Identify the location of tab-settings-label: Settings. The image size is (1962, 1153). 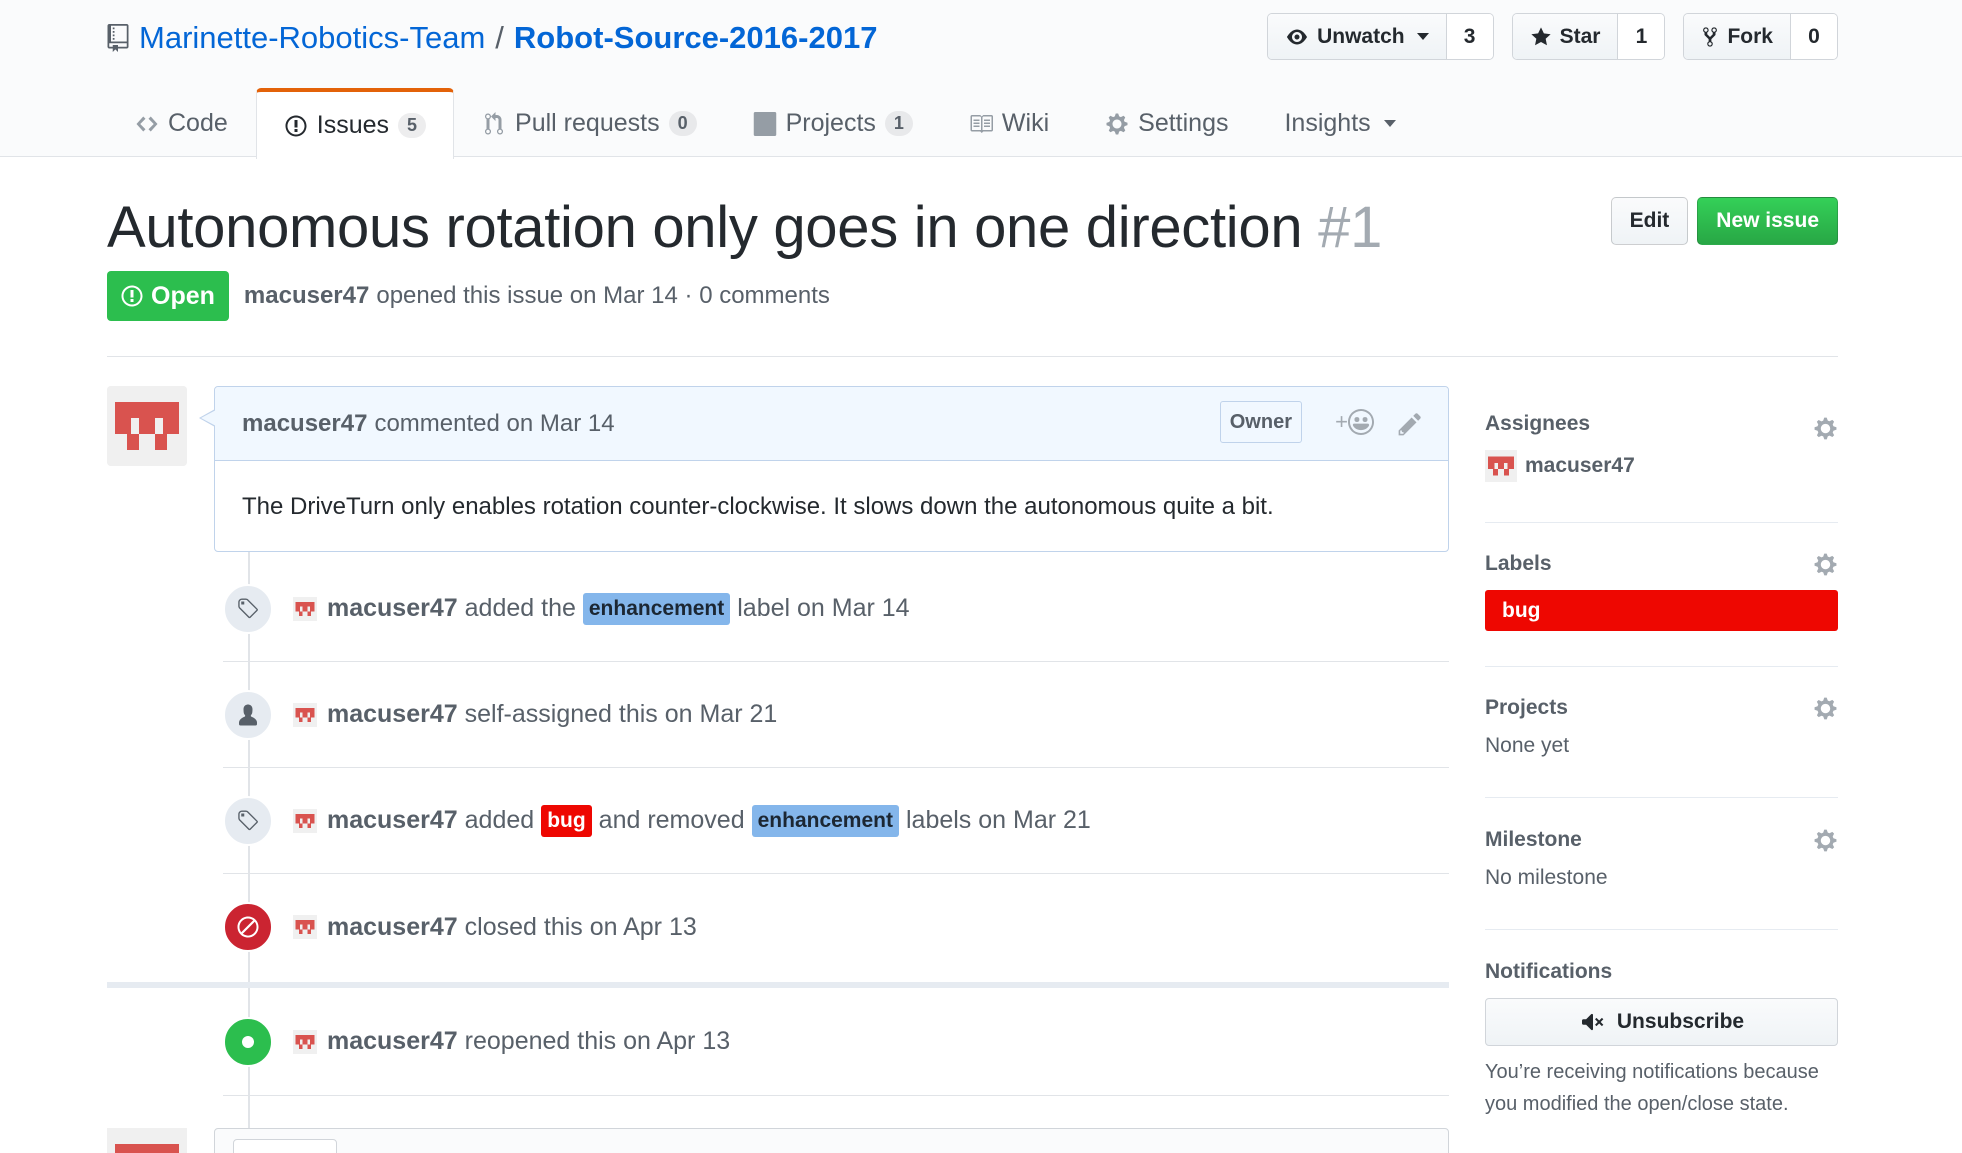
(1183, 123).